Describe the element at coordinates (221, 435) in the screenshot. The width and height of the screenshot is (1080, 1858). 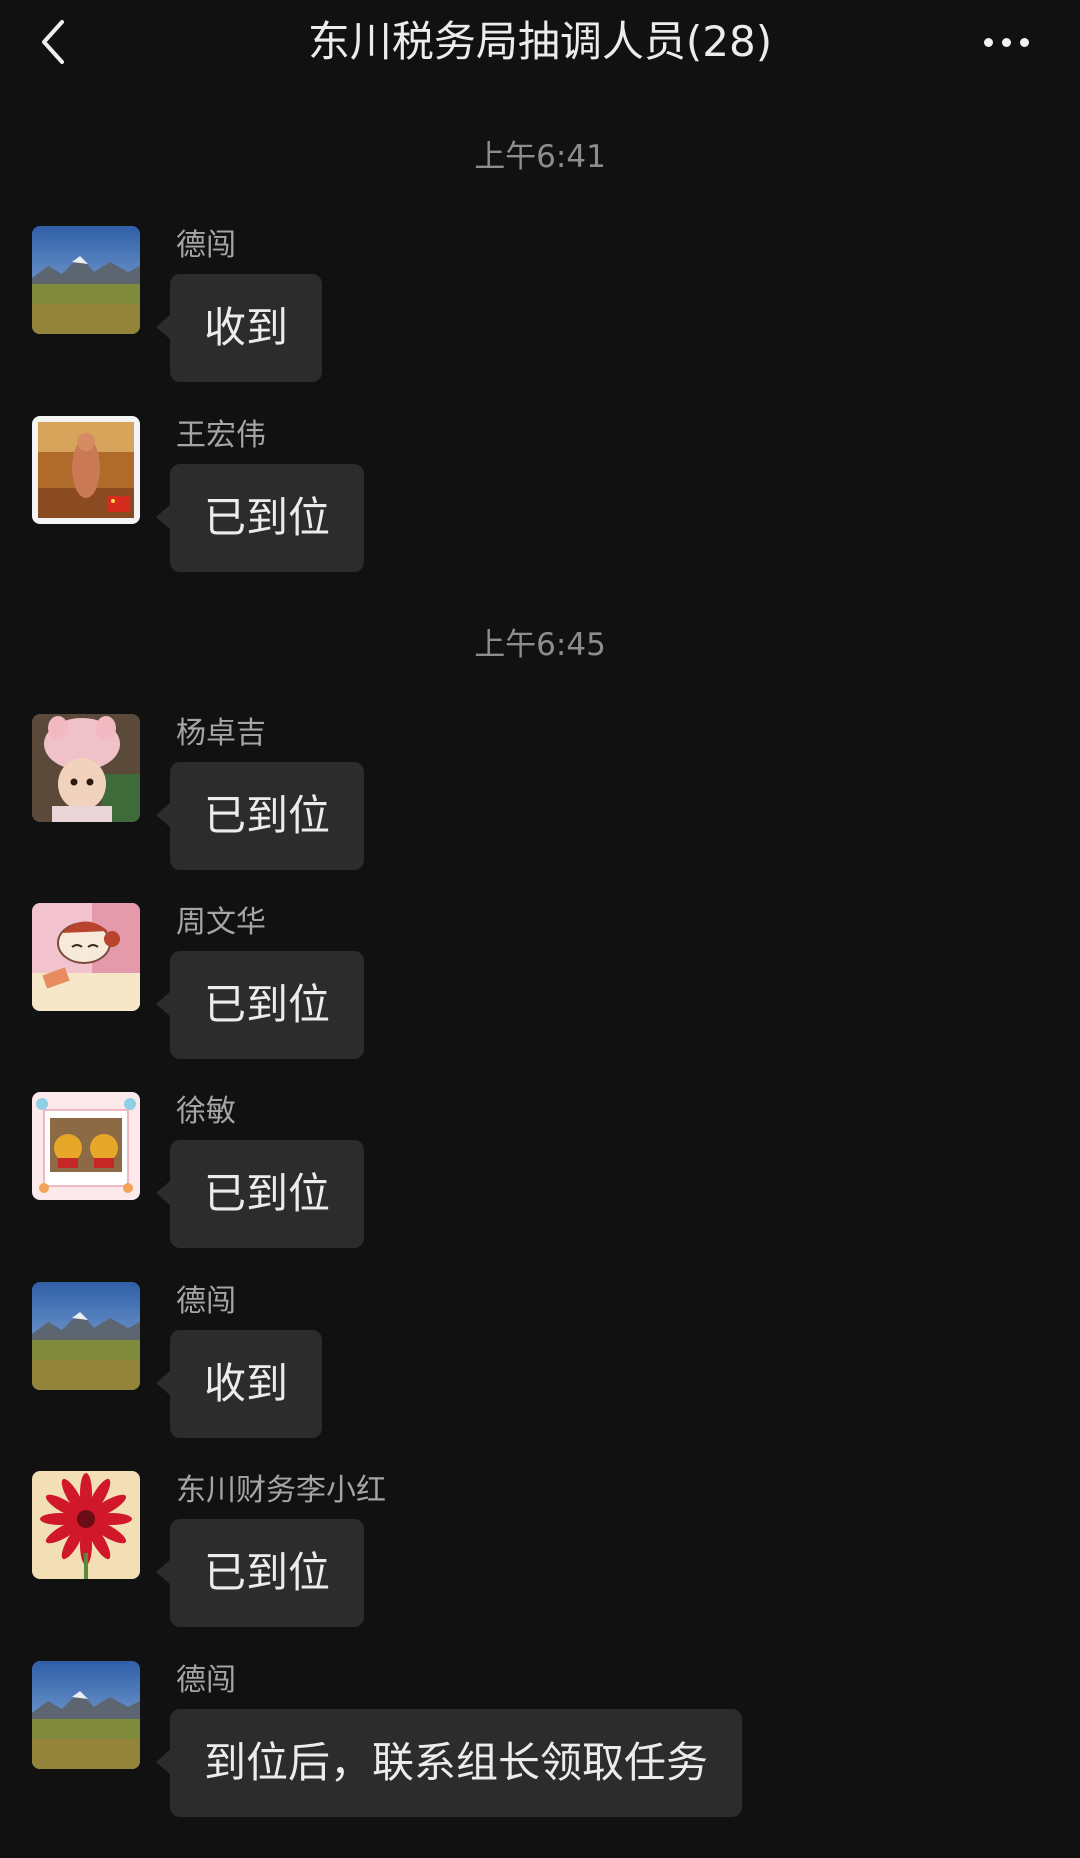
I see `sender-name: 王宏伟` at that location.